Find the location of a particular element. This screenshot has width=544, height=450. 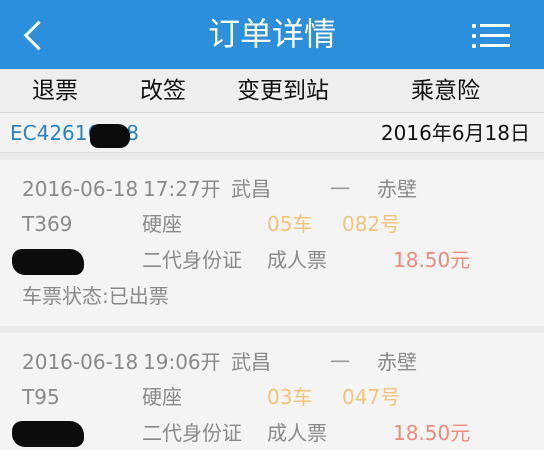

departure-time: 19:06开 is located at coordinates (182, 362).